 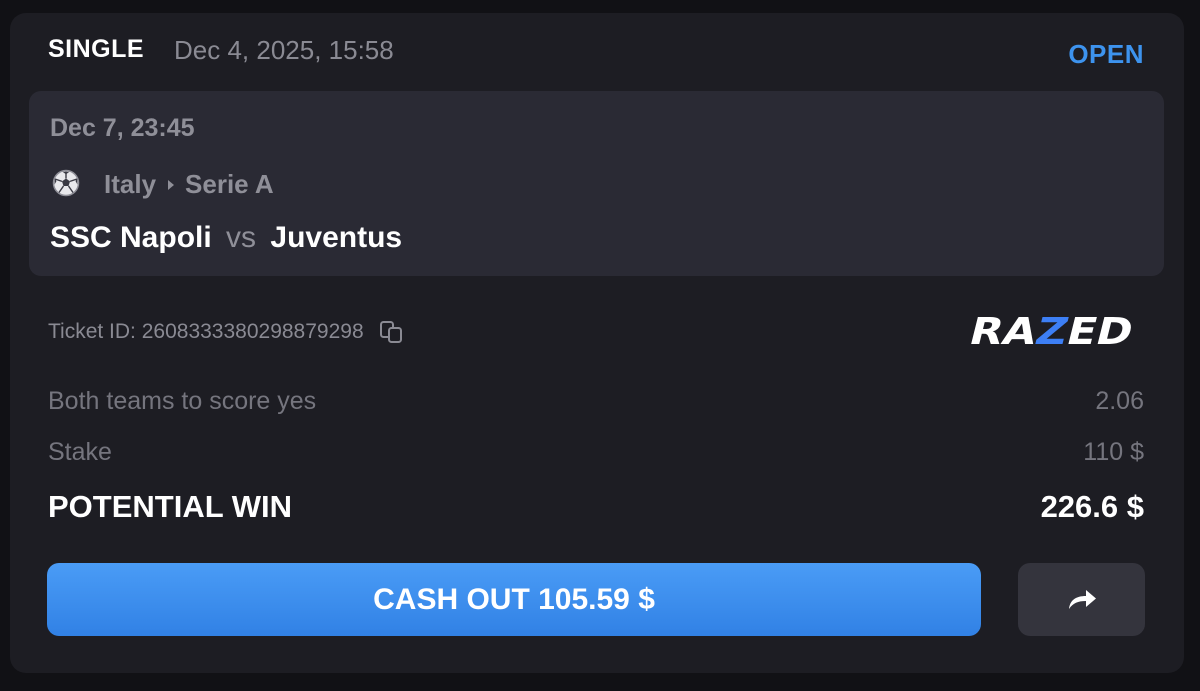 I want to click on league-breadcrumb: Italy Serie A, so click(x=189, y=184).